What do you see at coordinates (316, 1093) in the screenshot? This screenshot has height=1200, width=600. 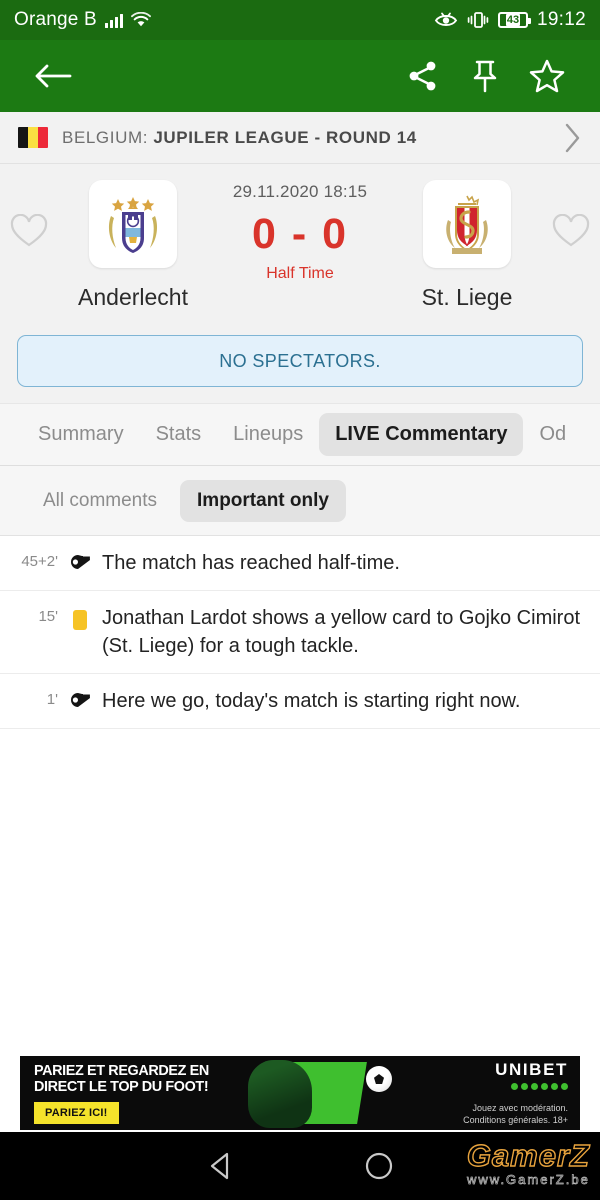 I see `ad-artwork` at bounding box center [316, 1093].